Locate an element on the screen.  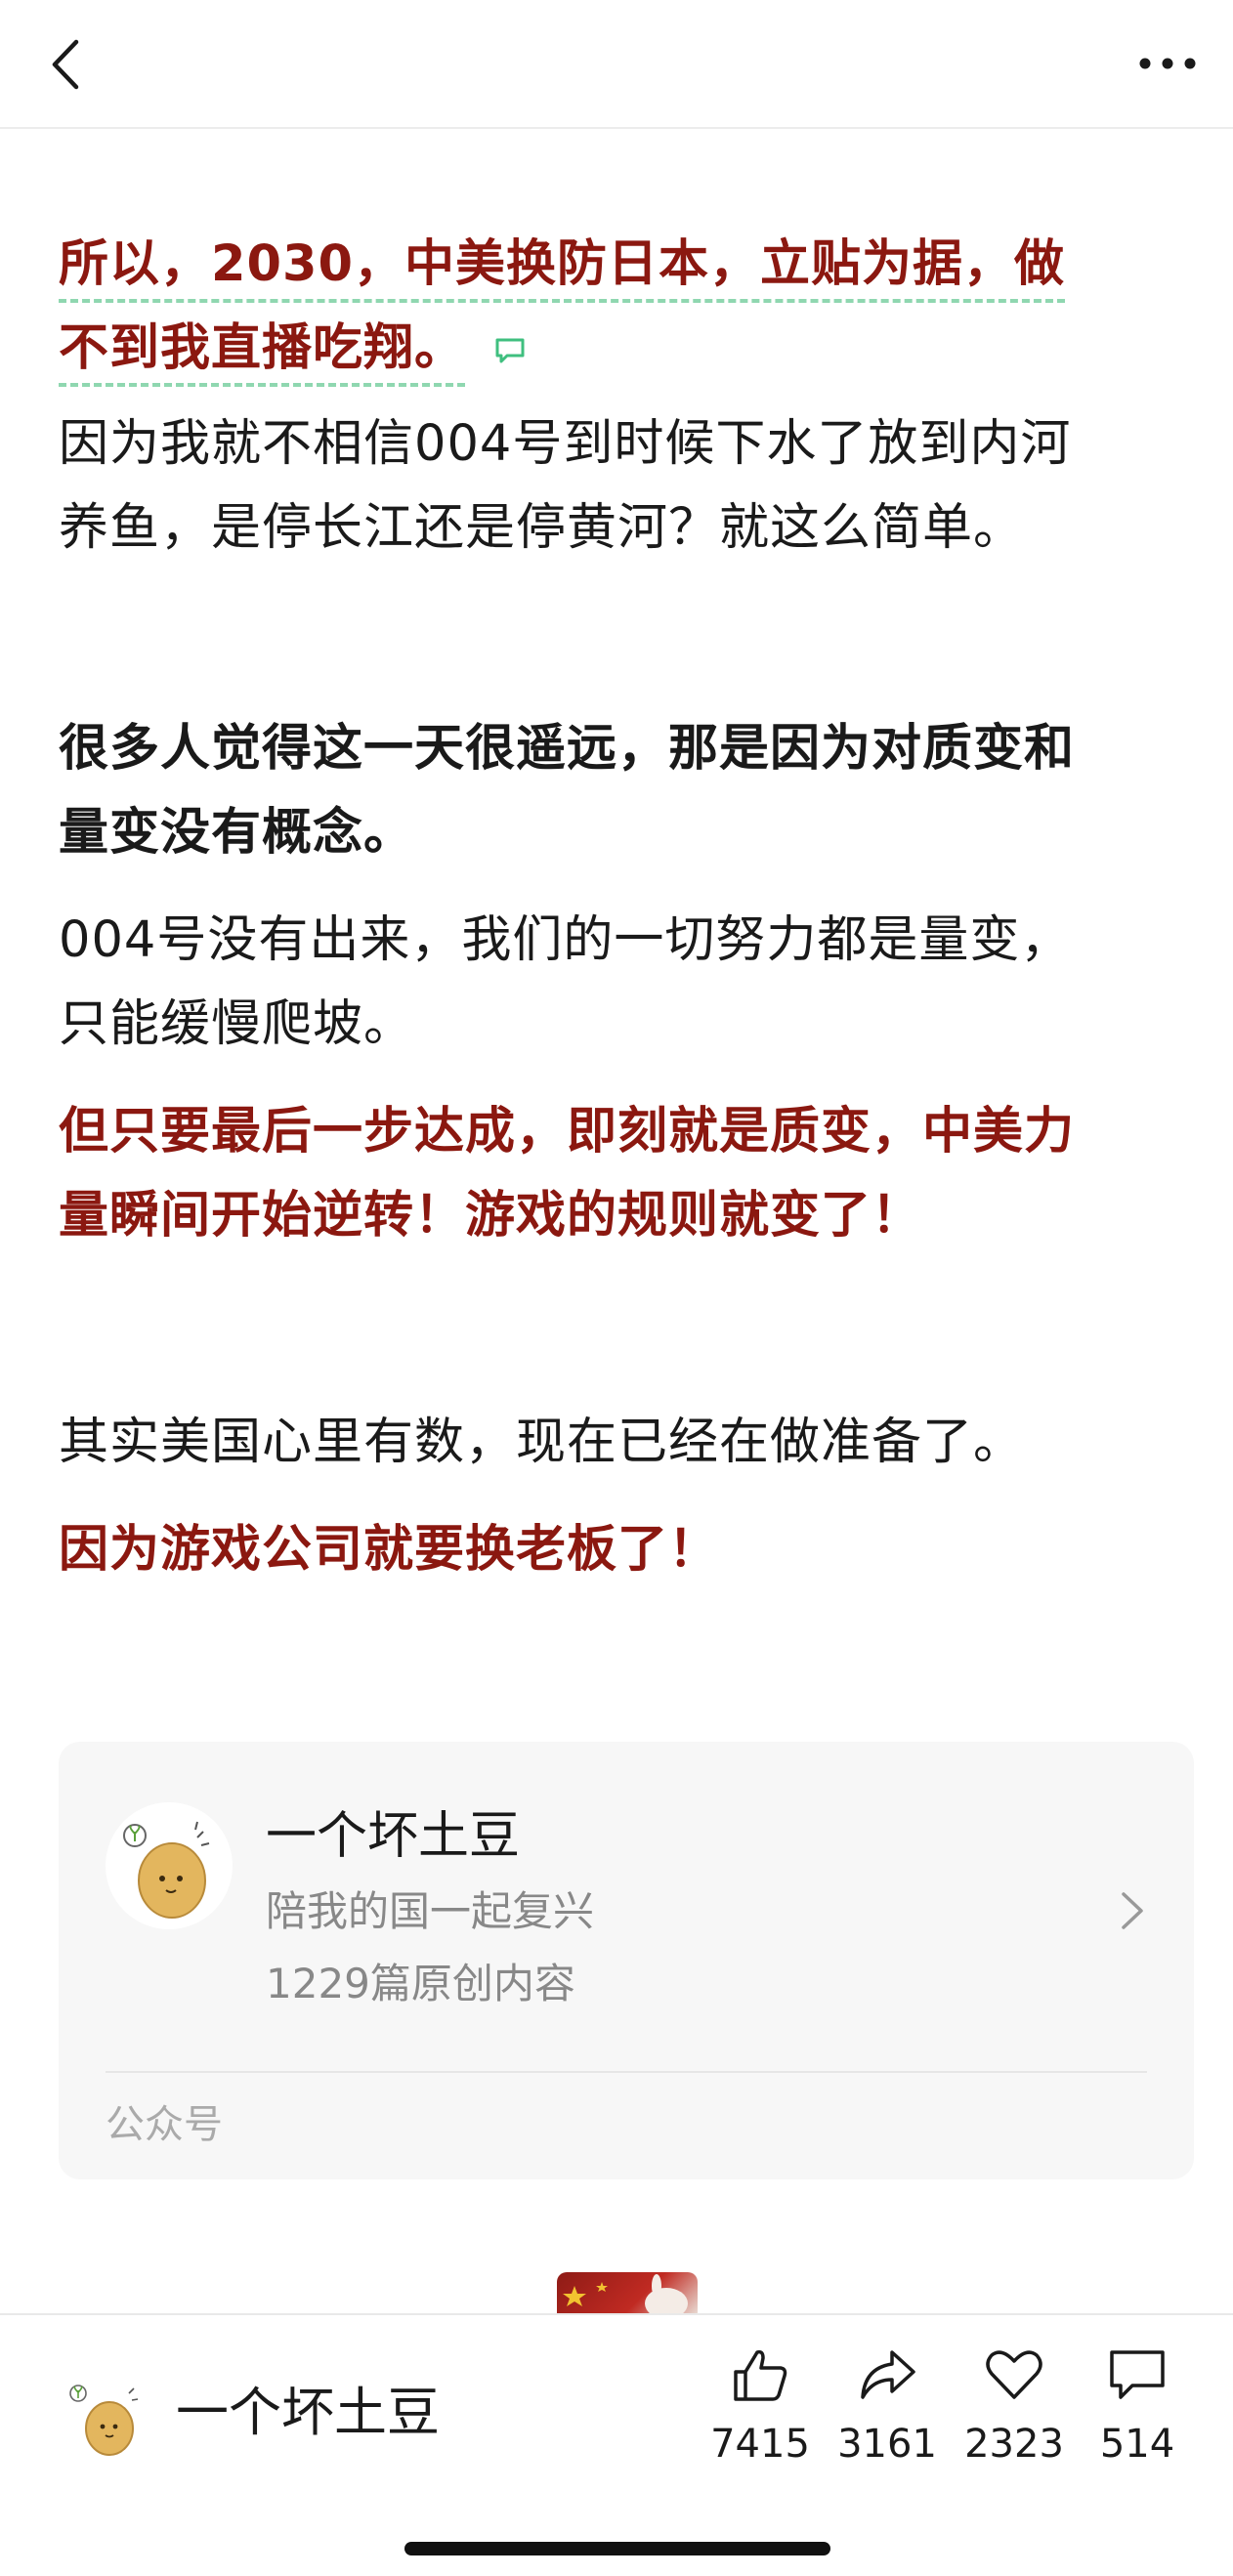
comment-count: 514 is located at coordinates (1137, 2444).